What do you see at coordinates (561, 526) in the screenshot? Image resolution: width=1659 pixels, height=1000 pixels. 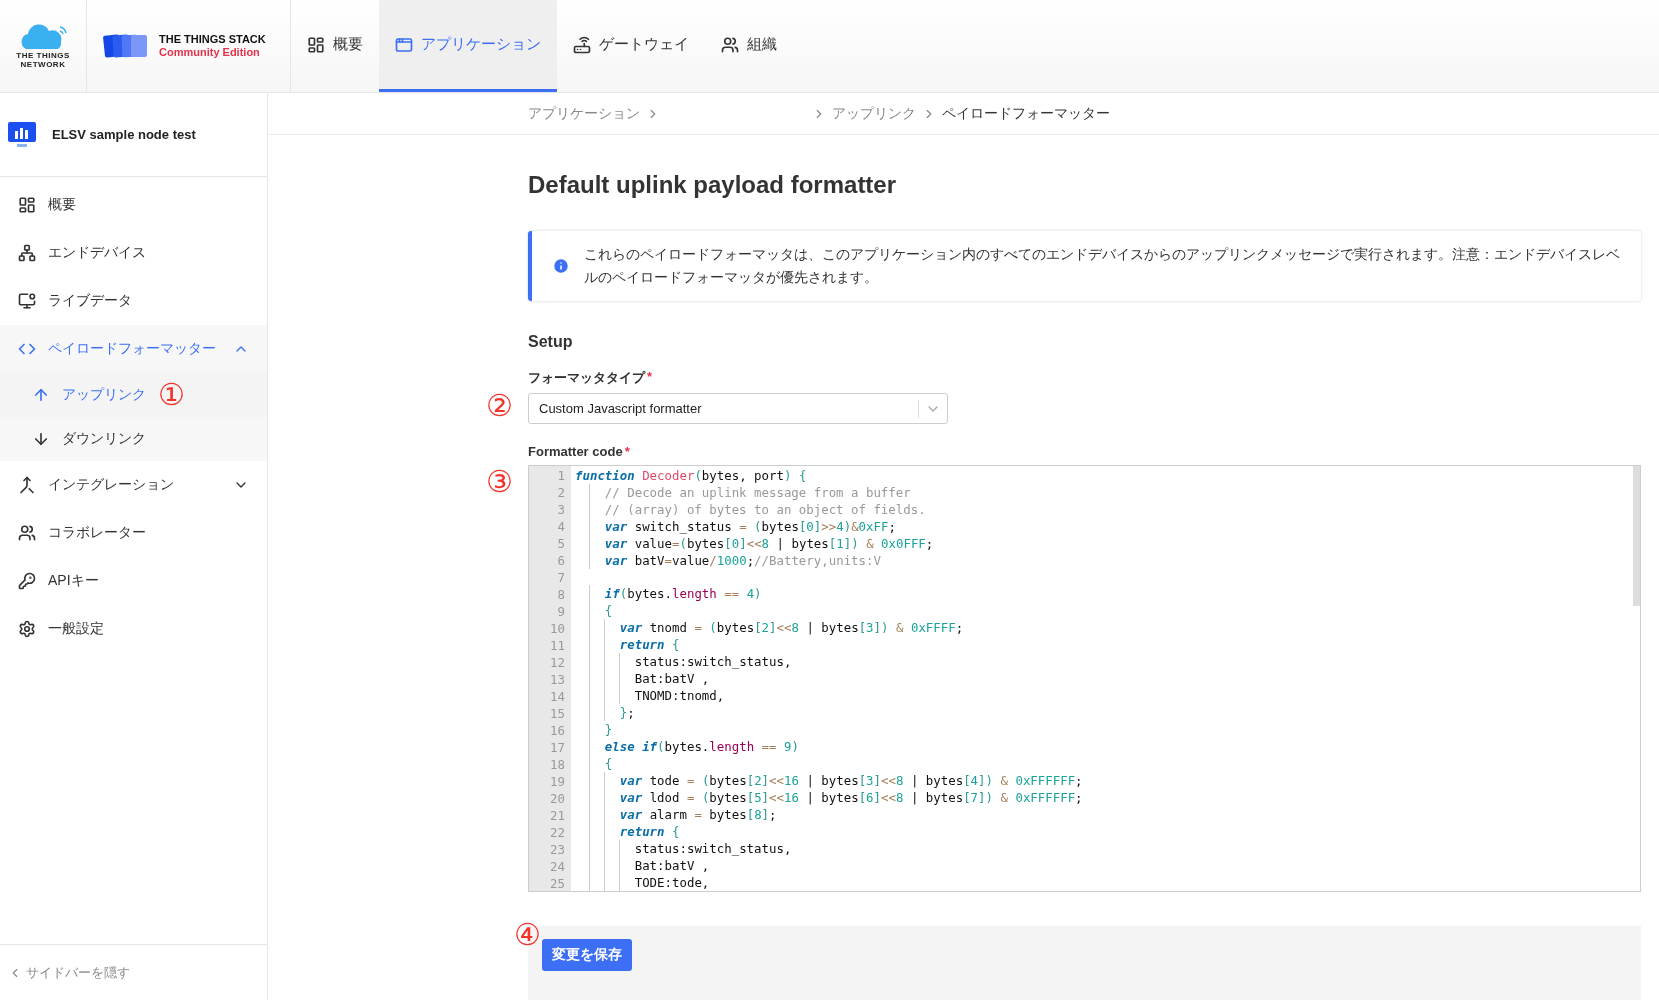 I see `line-number: 4` at bounding box center [561, 526].